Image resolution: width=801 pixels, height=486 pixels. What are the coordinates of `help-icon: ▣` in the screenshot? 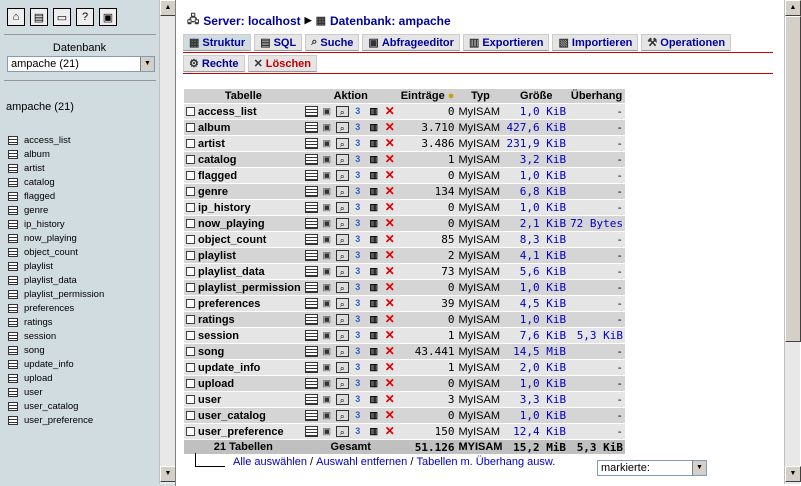 It's located at (108, 17).